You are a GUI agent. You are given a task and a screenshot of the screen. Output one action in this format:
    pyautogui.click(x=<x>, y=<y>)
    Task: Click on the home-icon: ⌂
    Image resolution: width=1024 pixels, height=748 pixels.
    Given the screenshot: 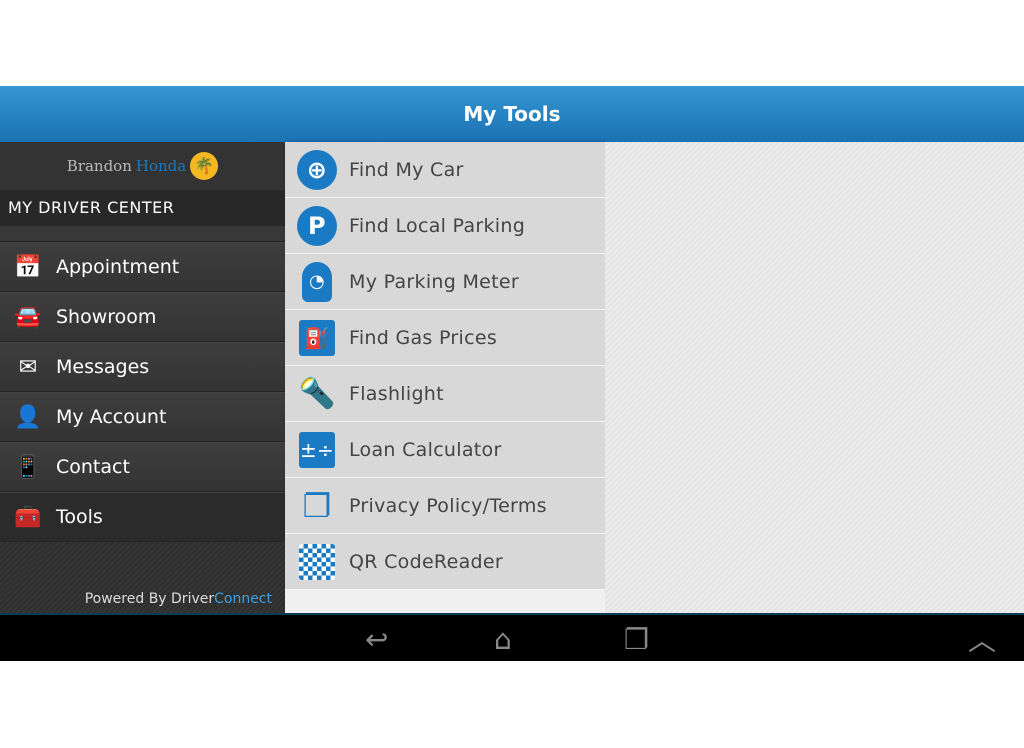 What is the action you would take?
    pyautogui.click(x=503, y=639)
    